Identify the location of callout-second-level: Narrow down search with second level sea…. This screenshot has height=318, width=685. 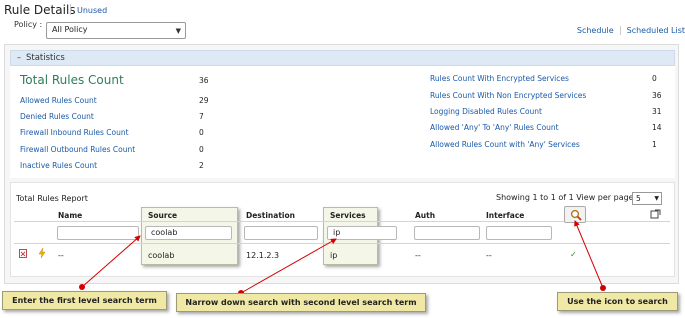
(301, 302).